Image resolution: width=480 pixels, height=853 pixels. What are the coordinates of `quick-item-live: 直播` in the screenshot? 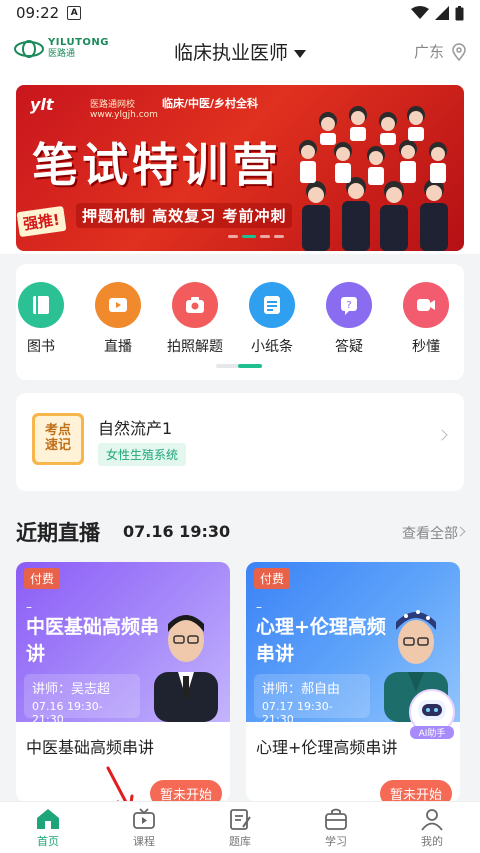 It's located at (118, 319).